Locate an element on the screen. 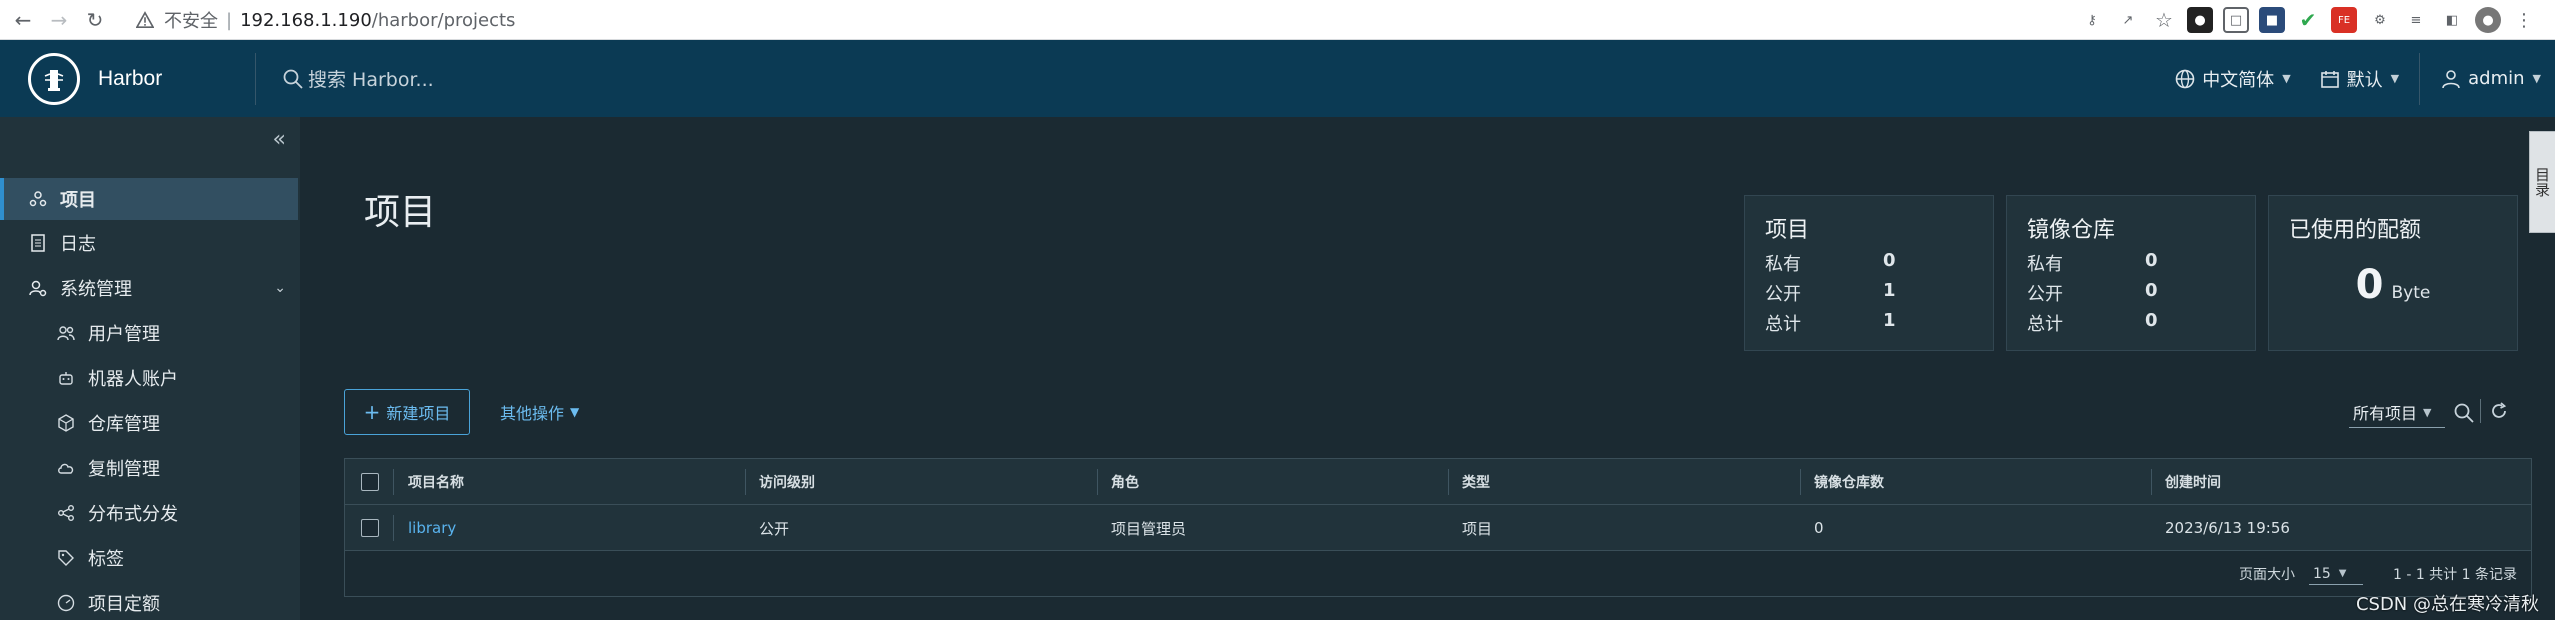  side-panel-tab: 目录 is located at coordinates (2542, 182).